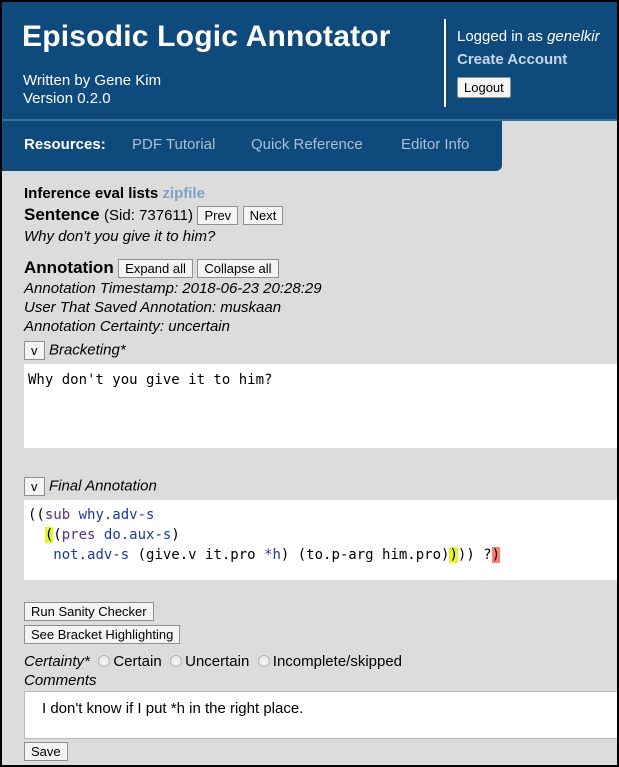 Image resolution: width=619 pixels, height=767 pixels. I want to click on login-prefix: Logged in as, so click(502, 36).